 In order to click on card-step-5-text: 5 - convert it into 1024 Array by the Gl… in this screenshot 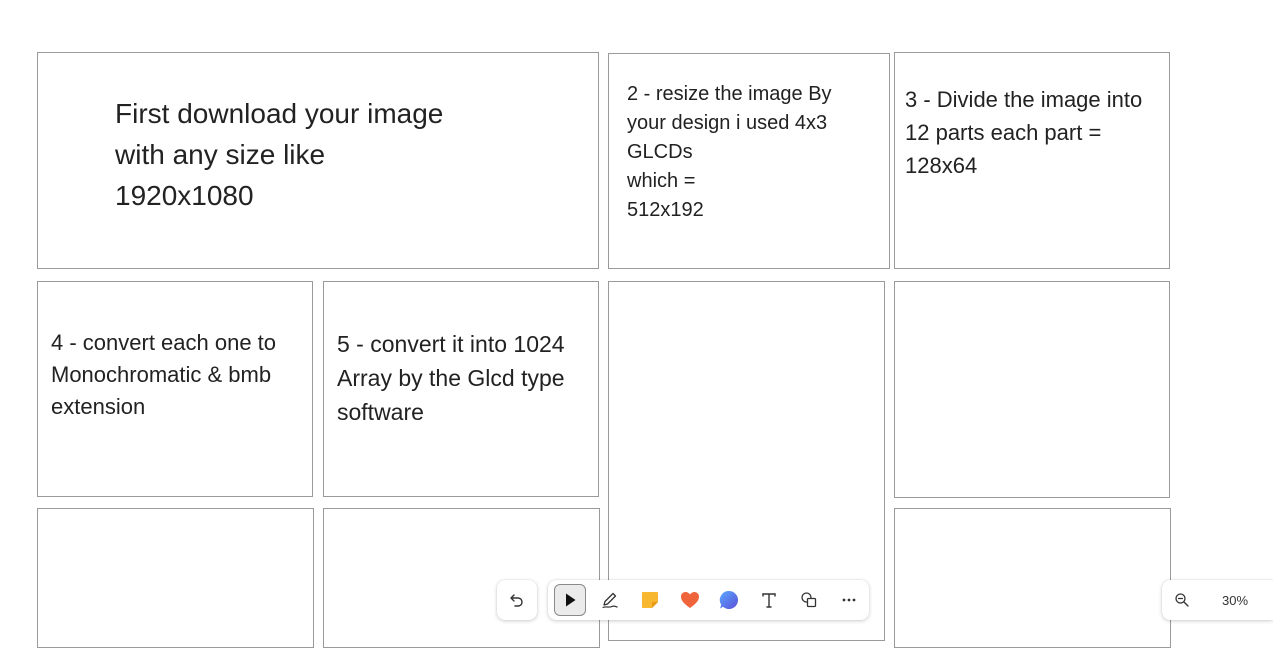, I will do `click(451, 378)`.